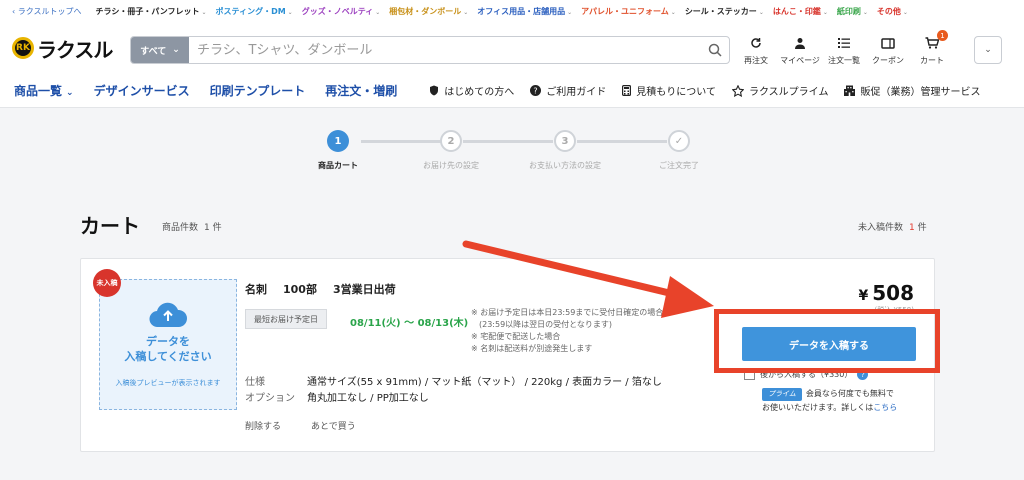 The image size is (1024, 480). What do you see at coordinates (669, 90) in the screenshot?
I see `nav-estimate: 見積もりについて` at bounding box center [669, 90].